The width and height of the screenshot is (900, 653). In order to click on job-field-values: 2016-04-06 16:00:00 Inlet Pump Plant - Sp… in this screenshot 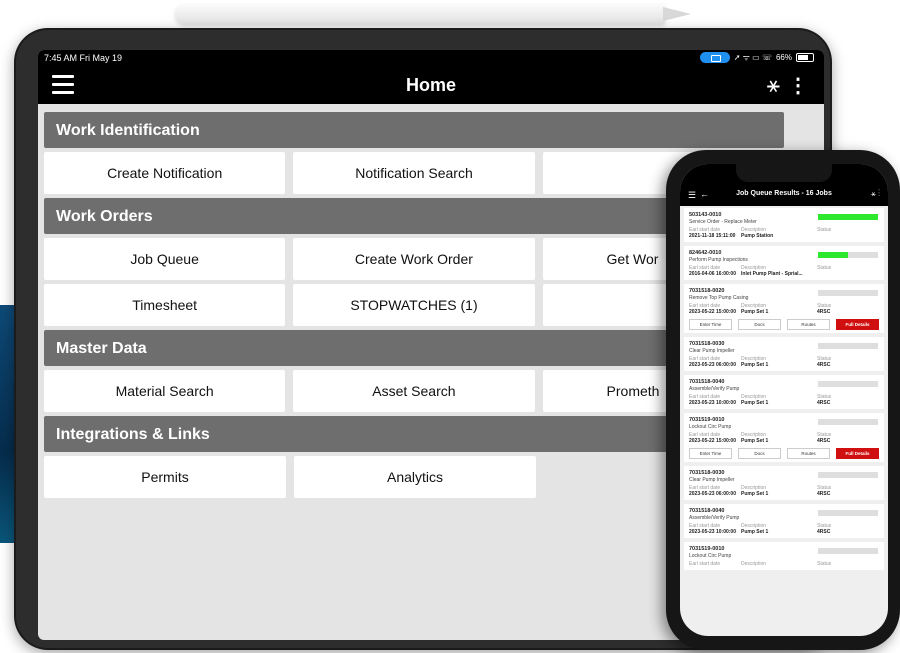, I will do `click(784, 274)`.